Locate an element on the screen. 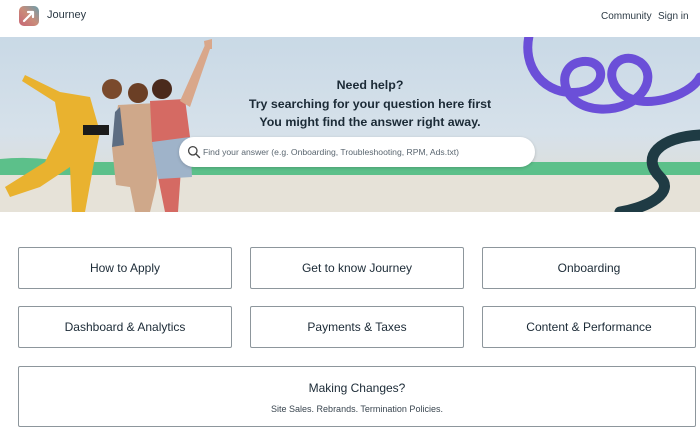 The height and width of the screenshot is (431, 700). nav-signin-link: Sign in is located at coordinates (673, 16).